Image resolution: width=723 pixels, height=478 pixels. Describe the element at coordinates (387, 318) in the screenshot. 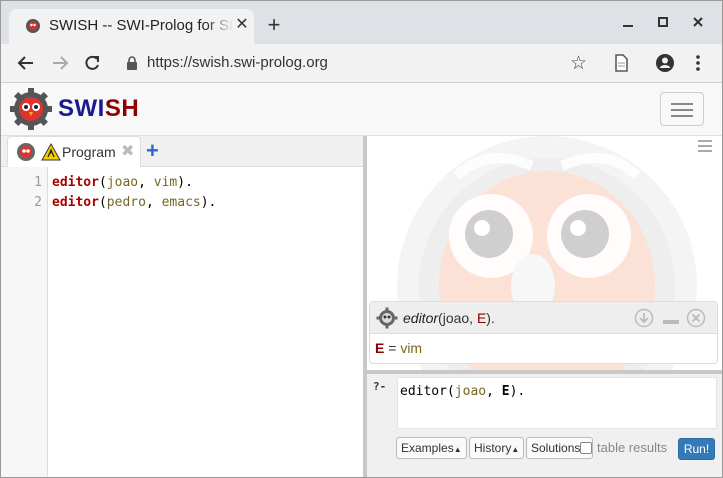

I see `gear-icon` at that location.